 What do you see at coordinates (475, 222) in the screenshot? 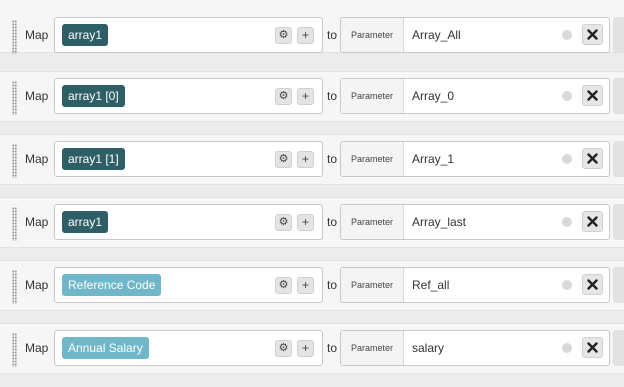
I see `target-field: Parameter Array_last` at bounding box center [475, 222].